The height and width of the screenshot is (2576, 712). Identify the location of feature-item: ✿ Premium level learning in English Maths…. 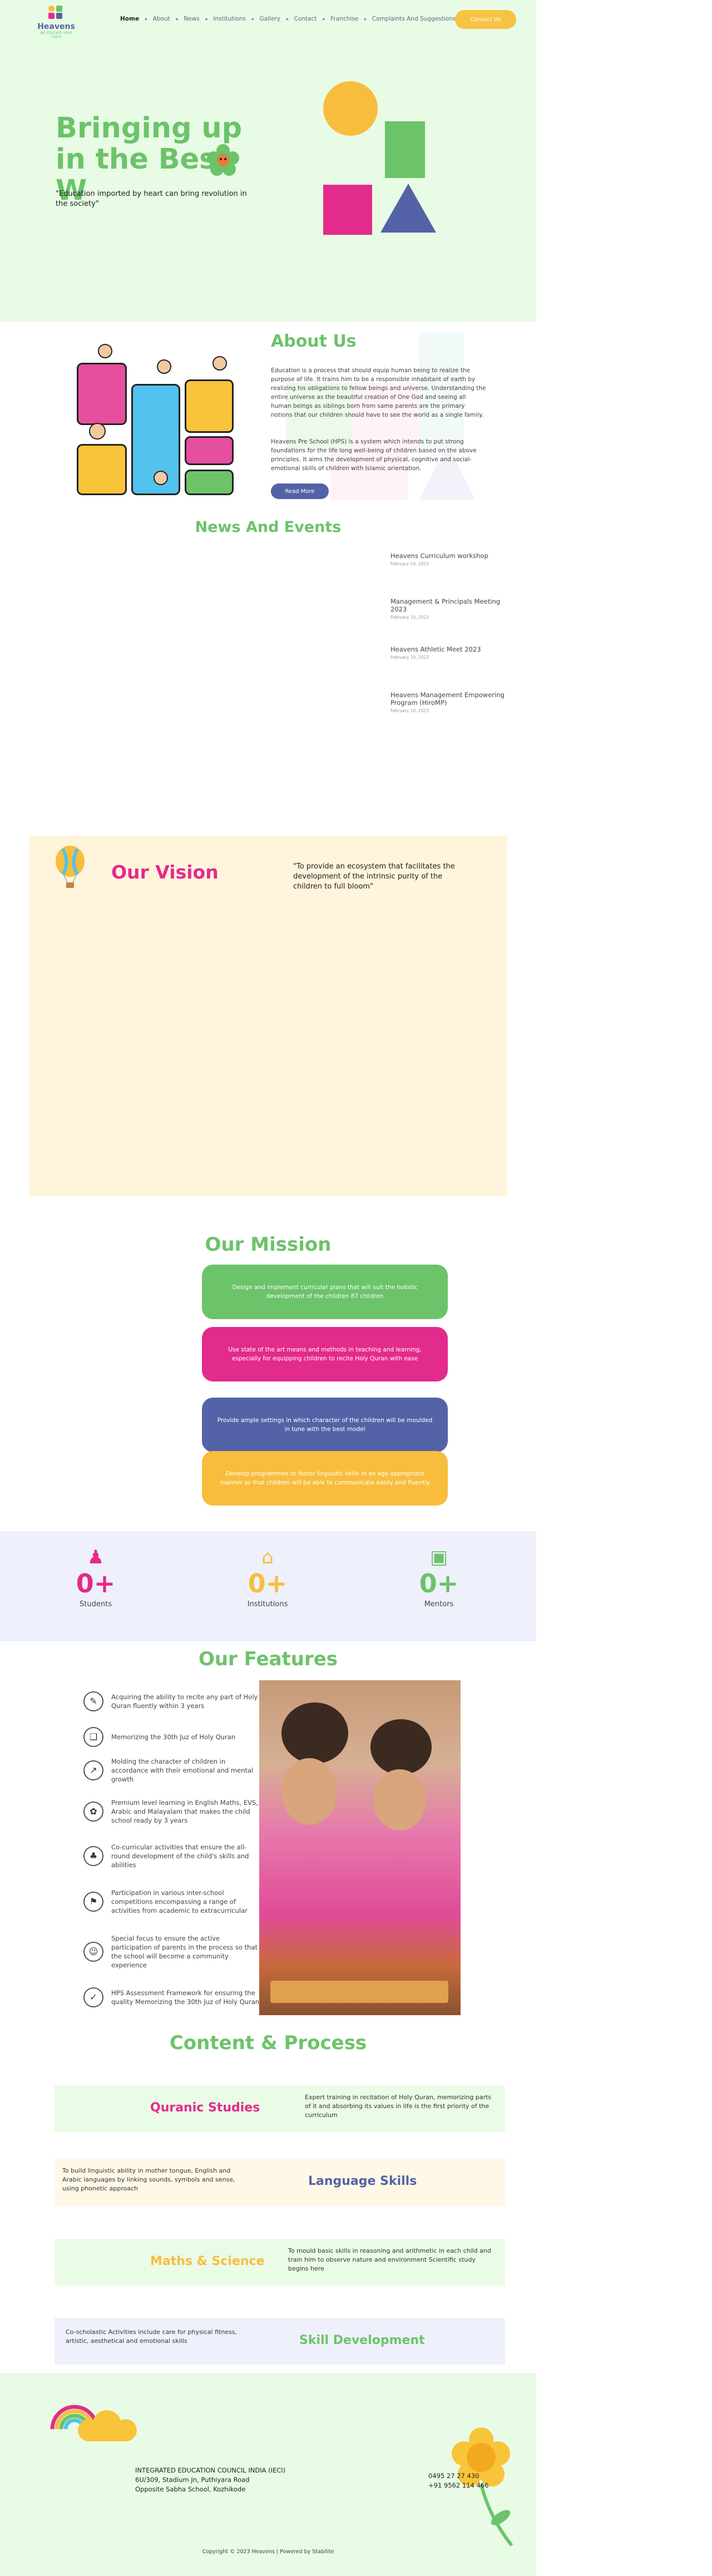
(172, 1812).